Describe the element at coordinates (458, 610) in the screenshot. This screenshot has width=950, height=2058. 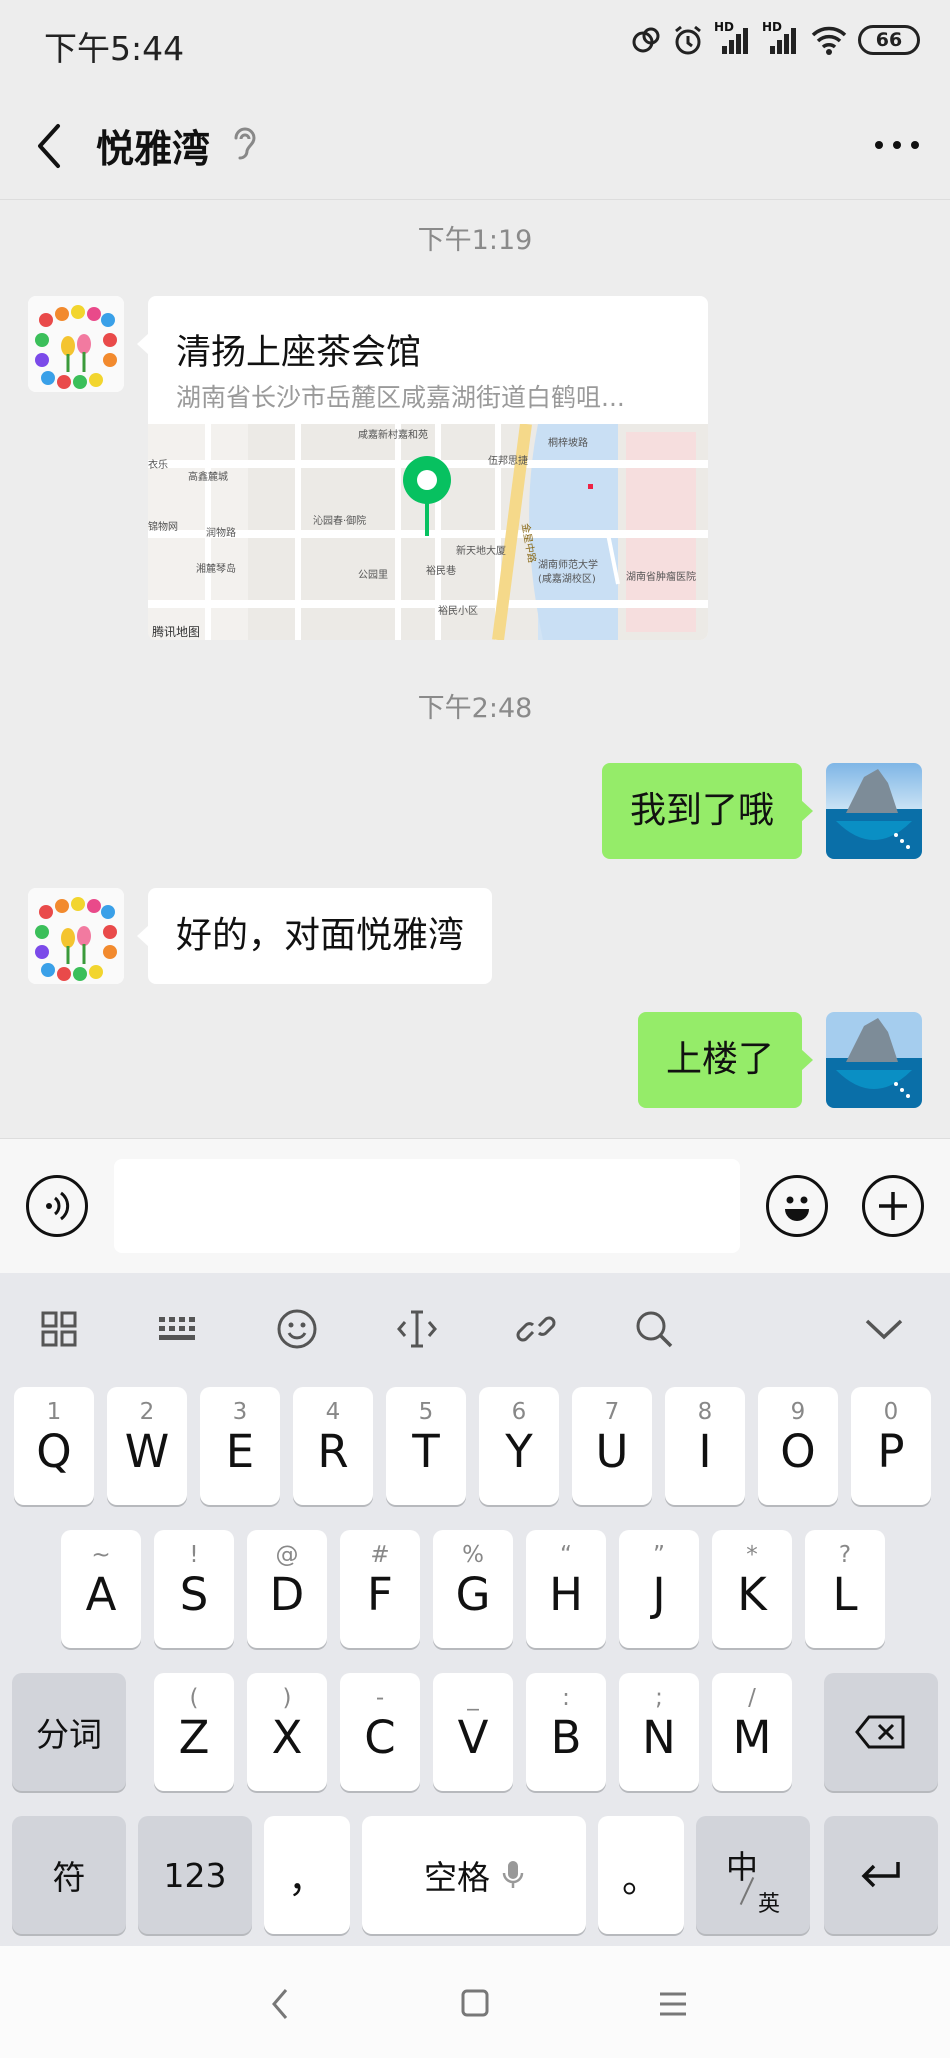
I see `map-label: 裕民小区` at that location.